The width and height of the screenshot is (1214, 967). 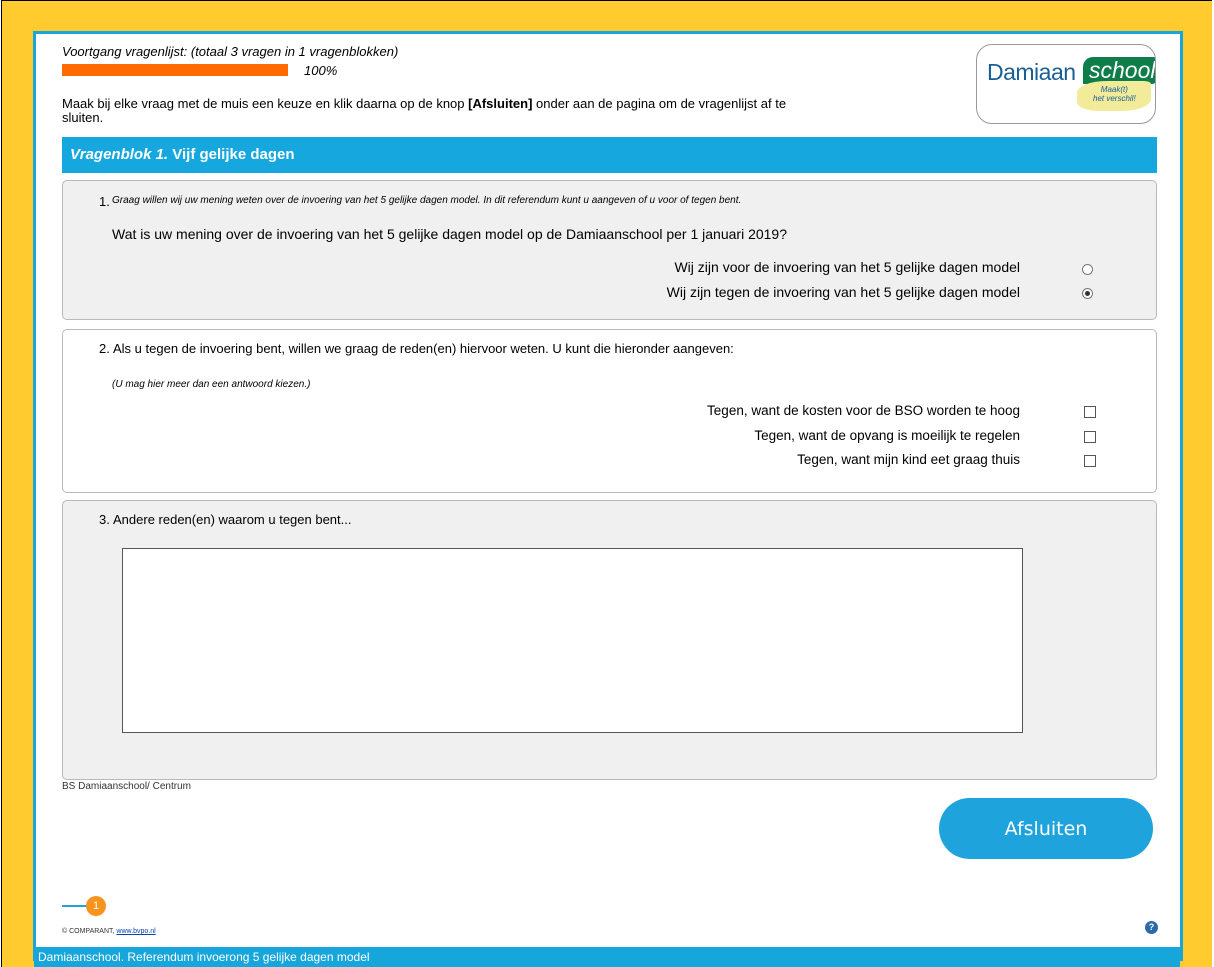 I want to click on afsluiten-button: Afsluiten, so click(x=1046, y=828).